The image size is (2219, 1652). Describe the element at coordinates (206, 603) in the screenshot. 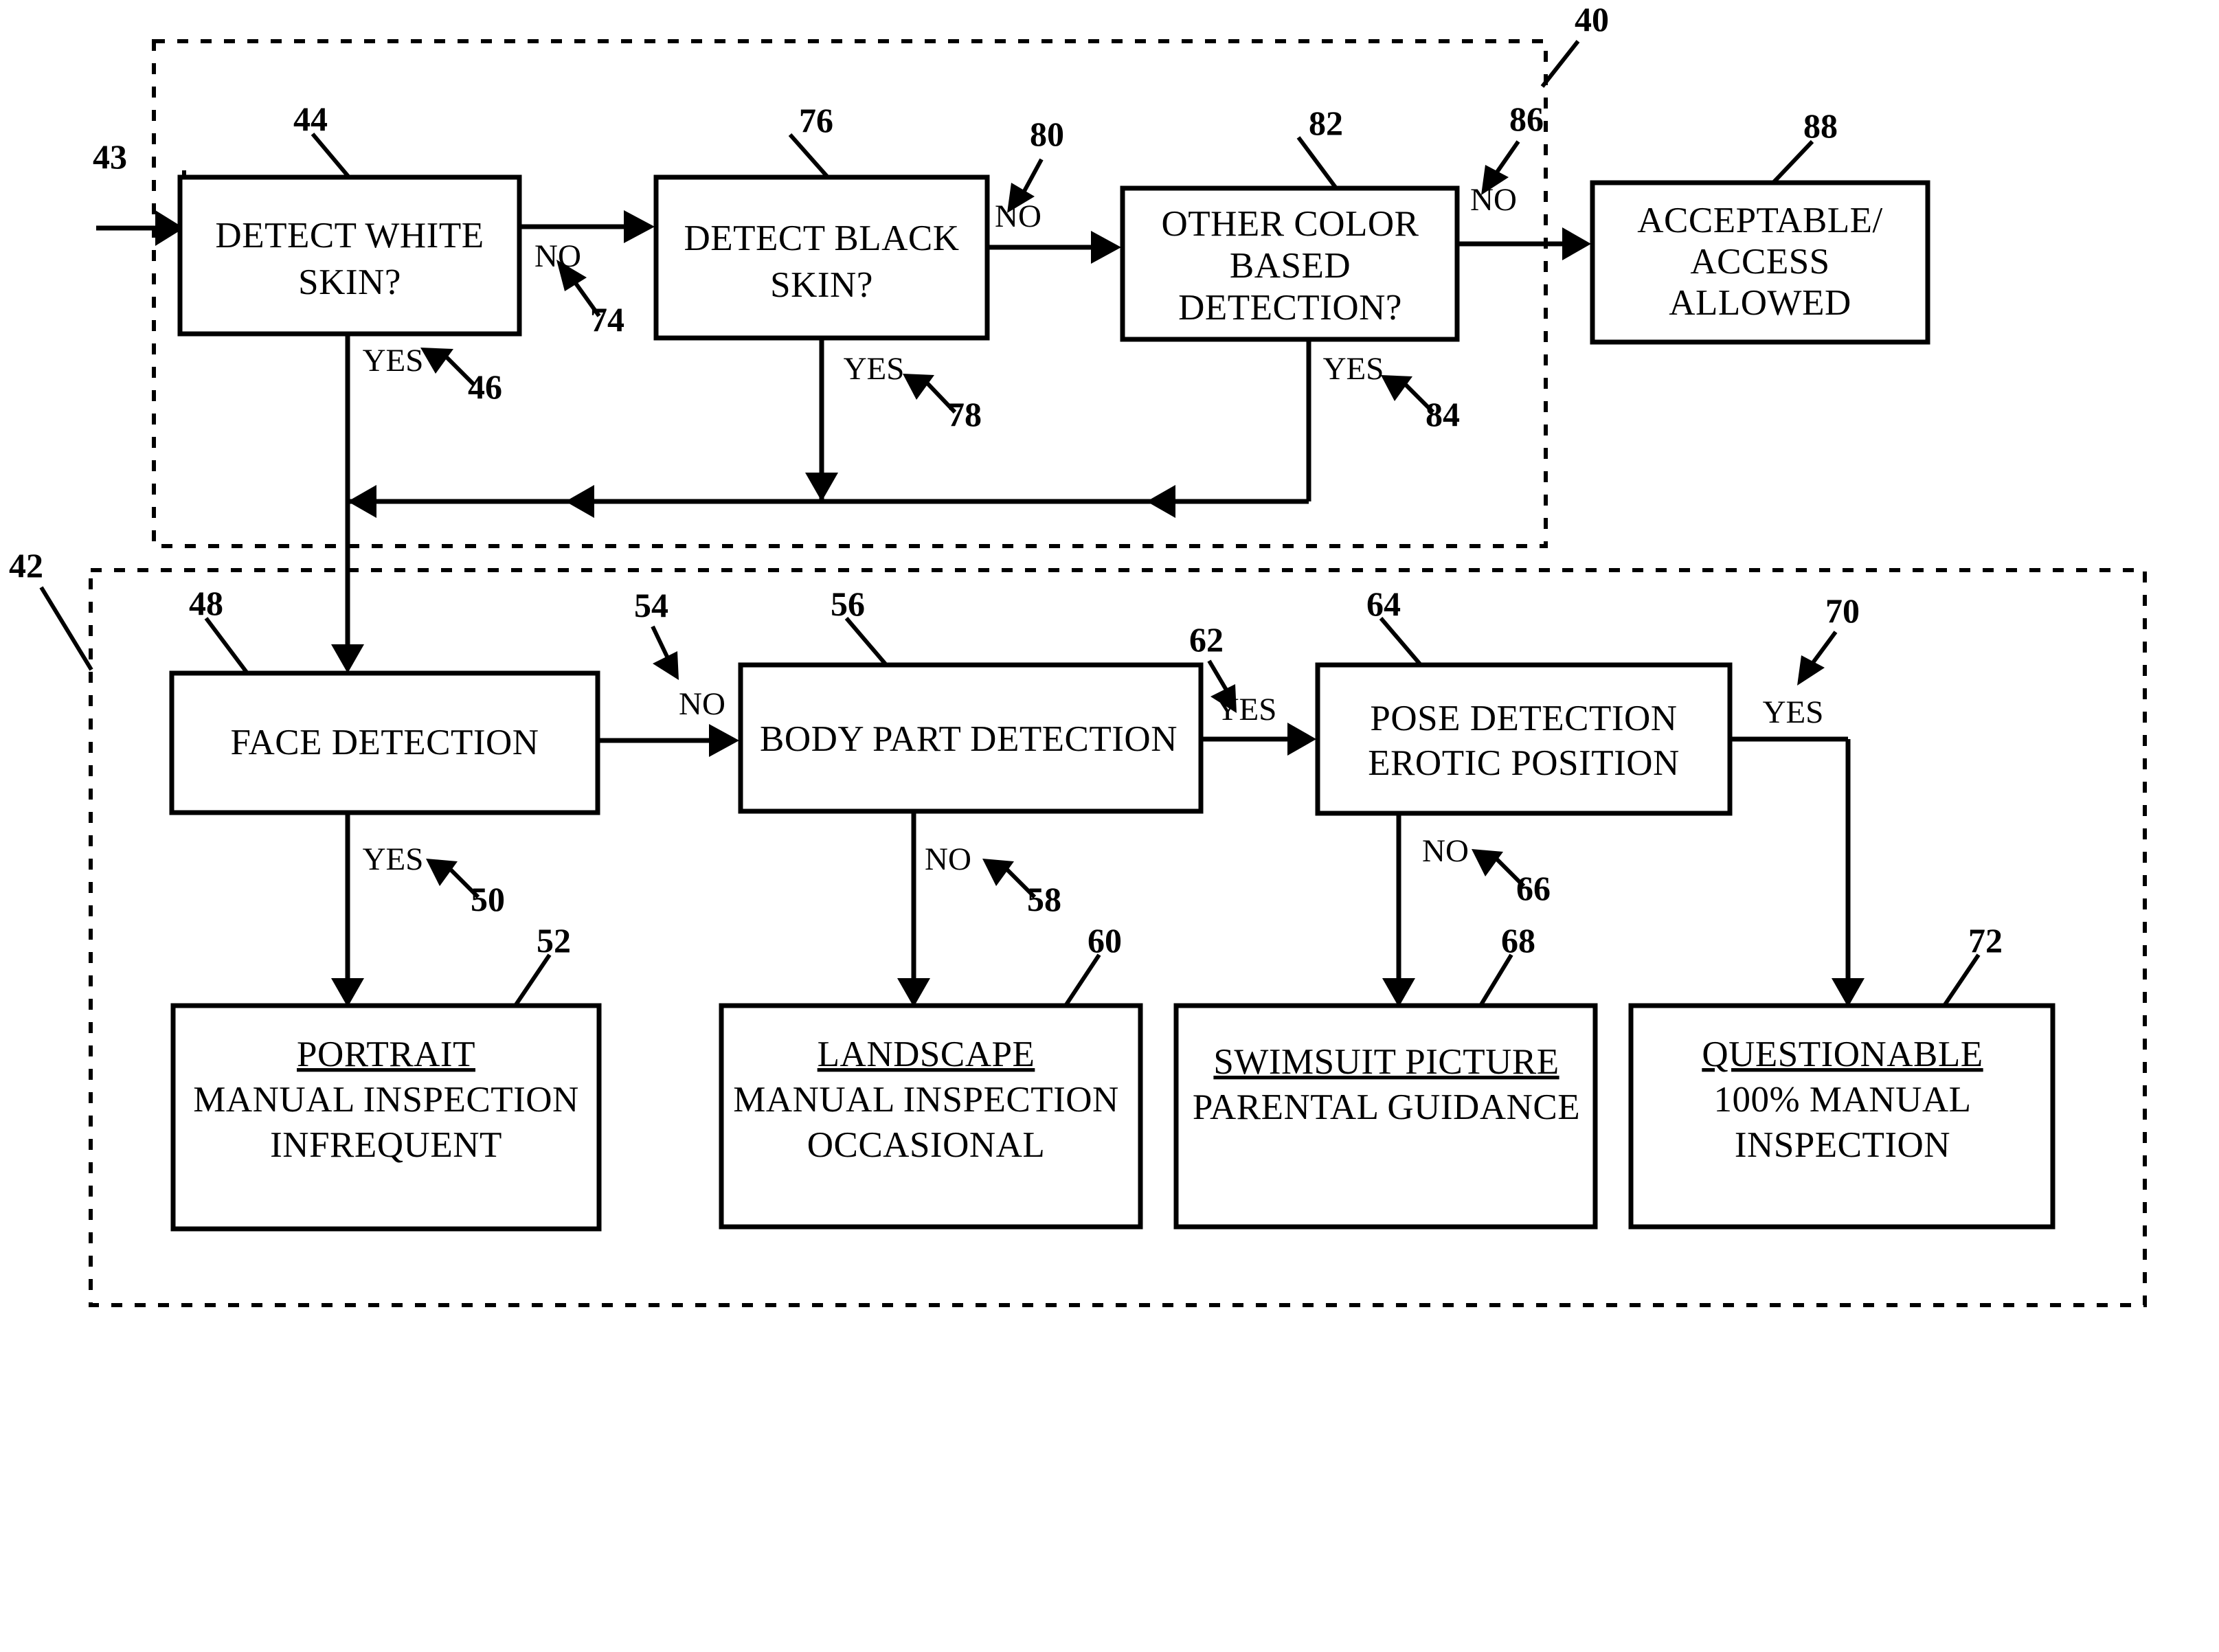

I see `ref-numeral-48: 48` at that location.